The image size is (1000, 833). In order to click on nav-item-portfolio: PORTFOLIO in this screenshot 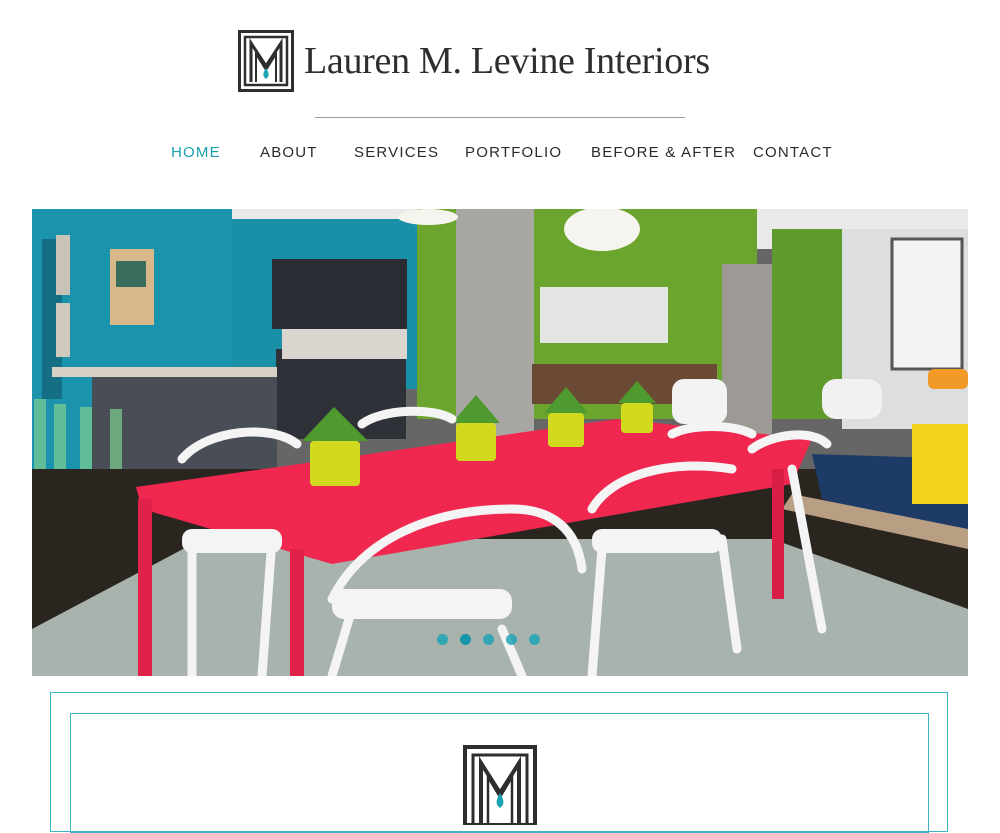, I will do `click(513, 152)`.